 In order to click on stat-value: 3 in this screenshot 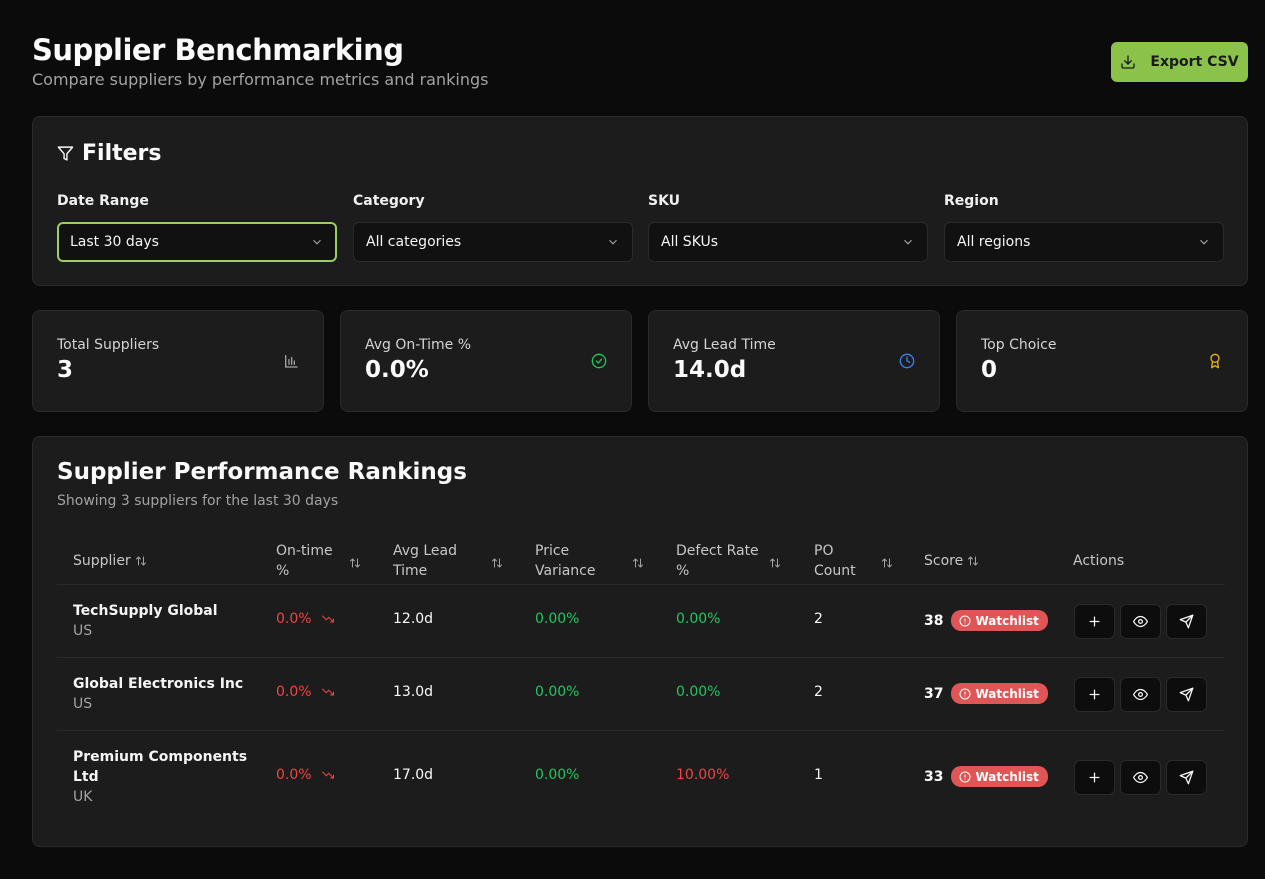, I will do `click(65, 370)`.